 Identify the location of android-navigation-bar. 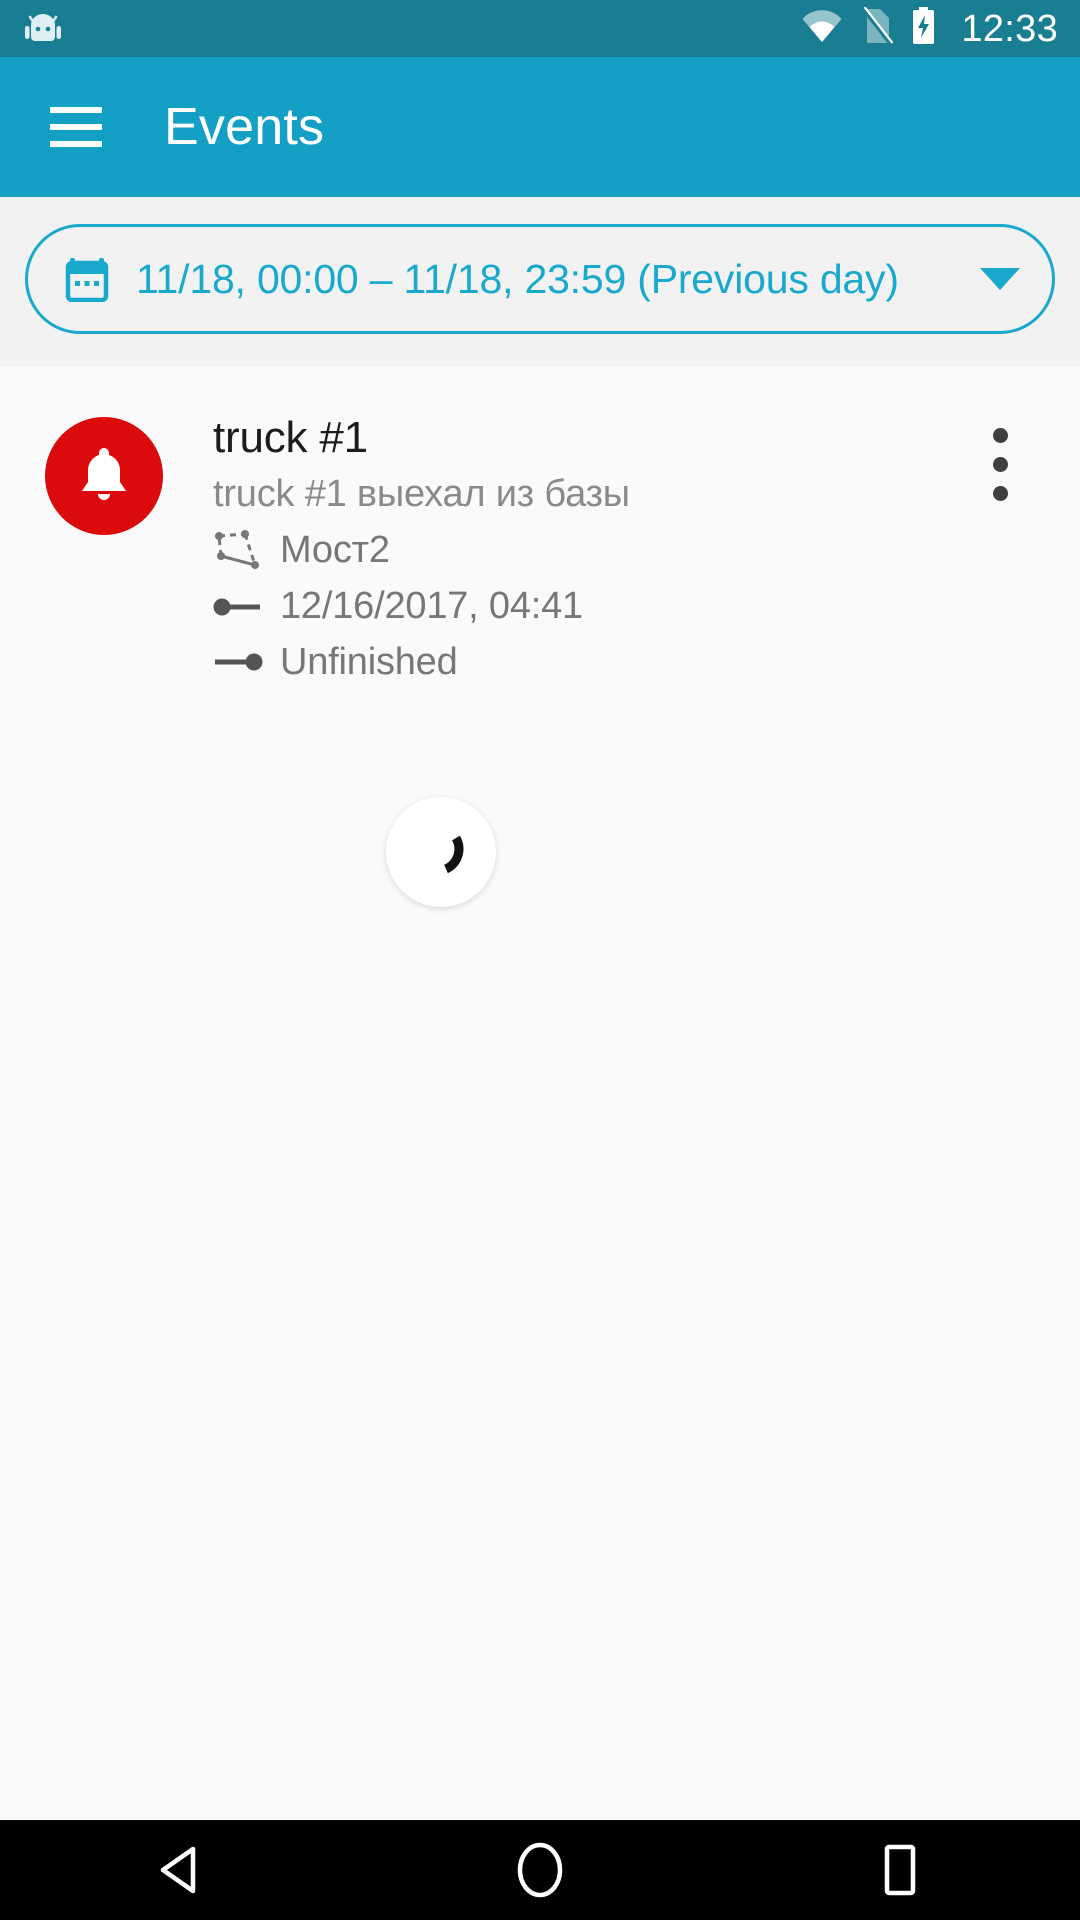
(540, 1870).